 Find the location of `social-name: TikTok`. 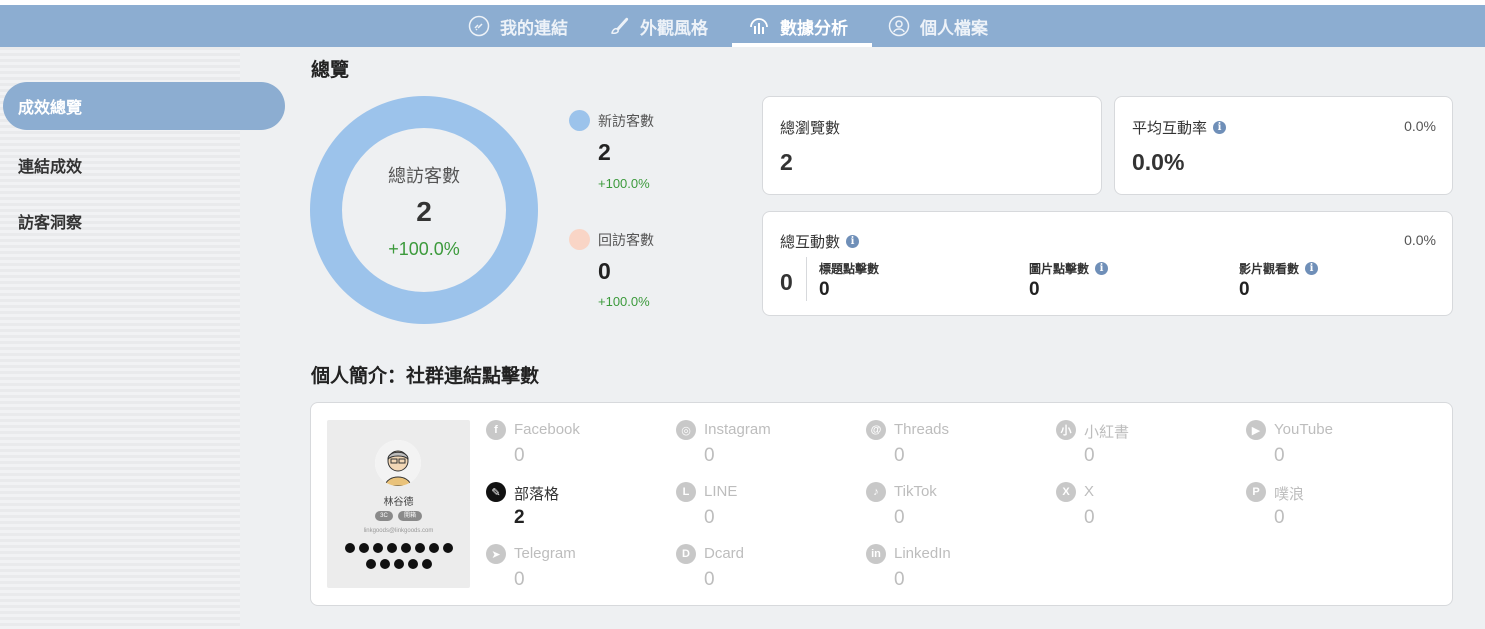

social-name: TikTok is located at coordinates (915, 491).